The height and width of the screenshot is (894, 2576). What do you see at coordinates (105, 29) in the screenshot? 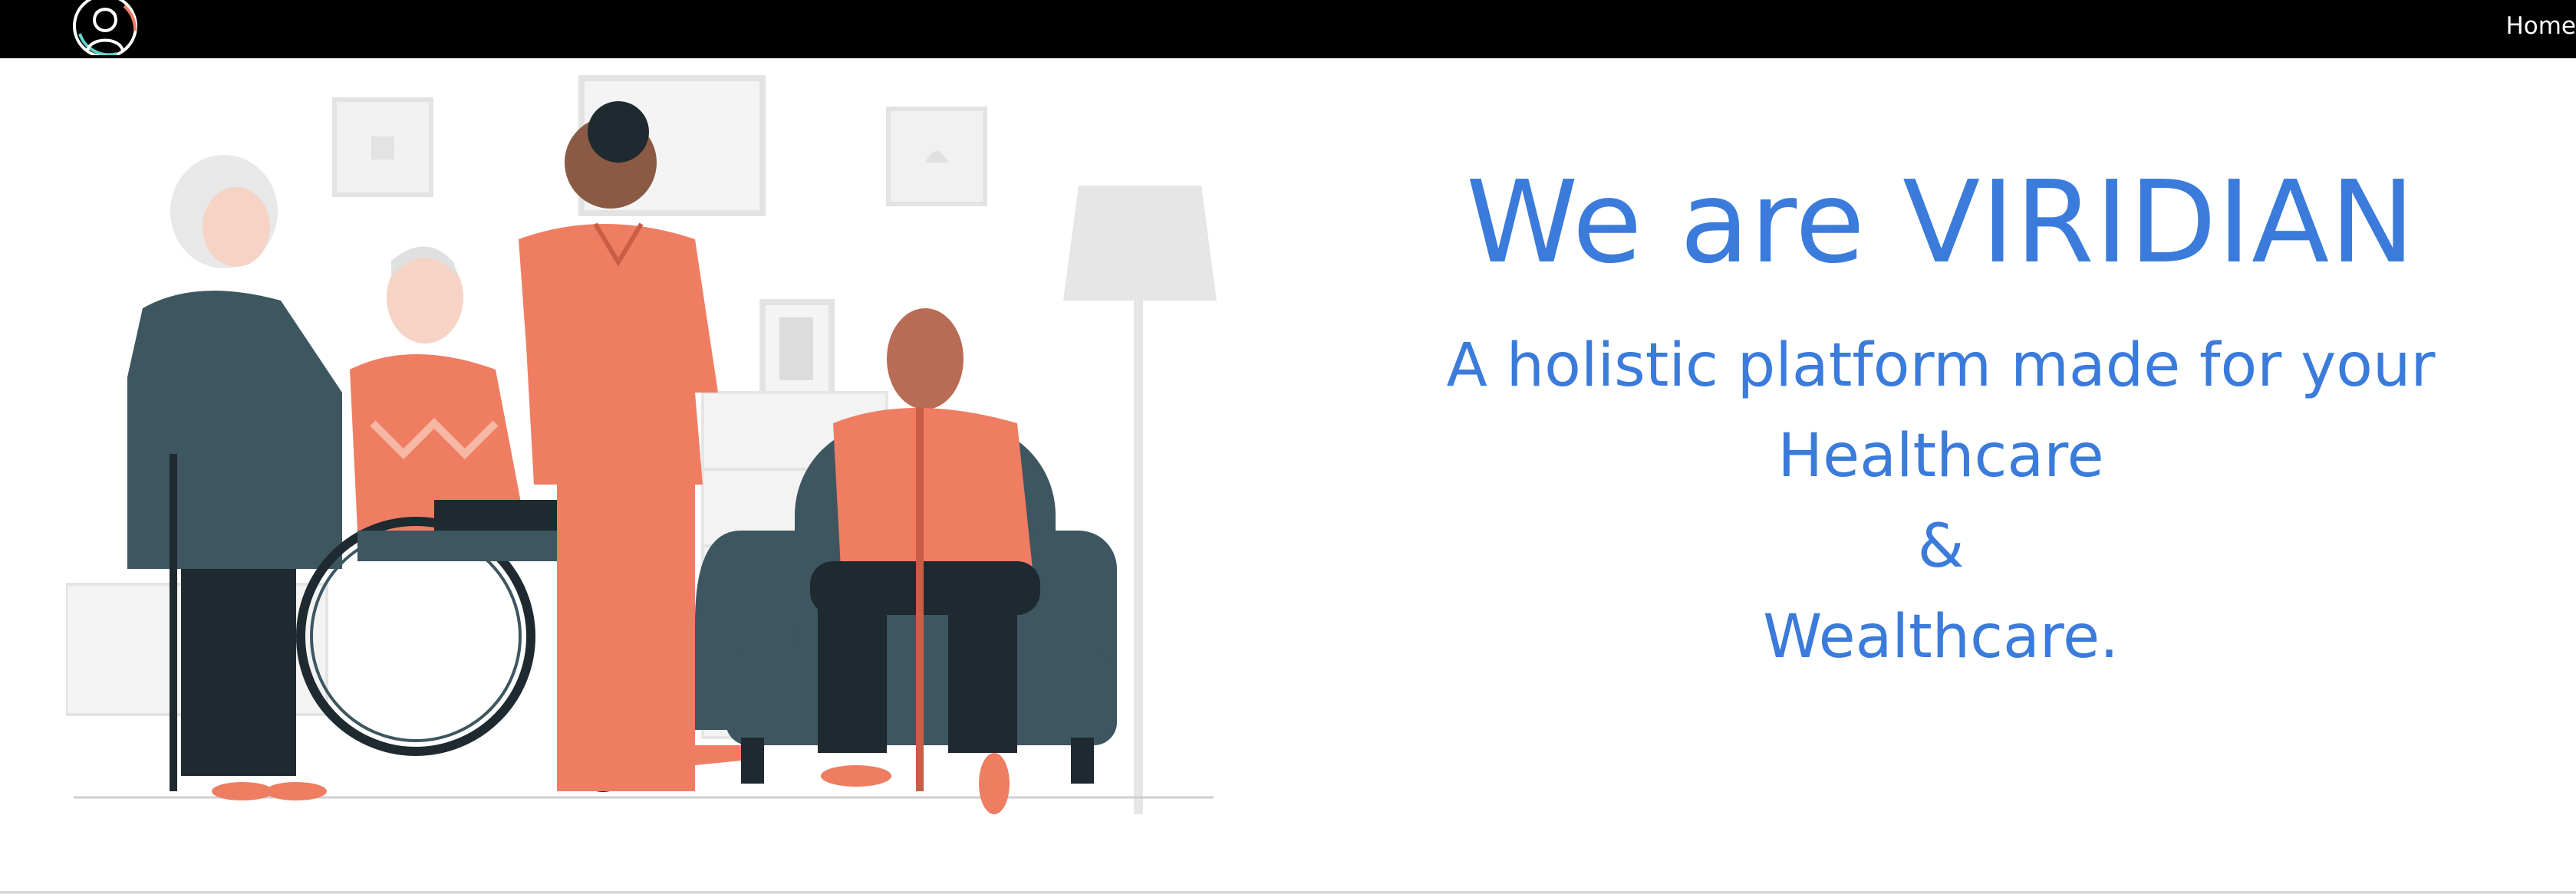
I see `logo-icon` at bounding box center [105, 29].